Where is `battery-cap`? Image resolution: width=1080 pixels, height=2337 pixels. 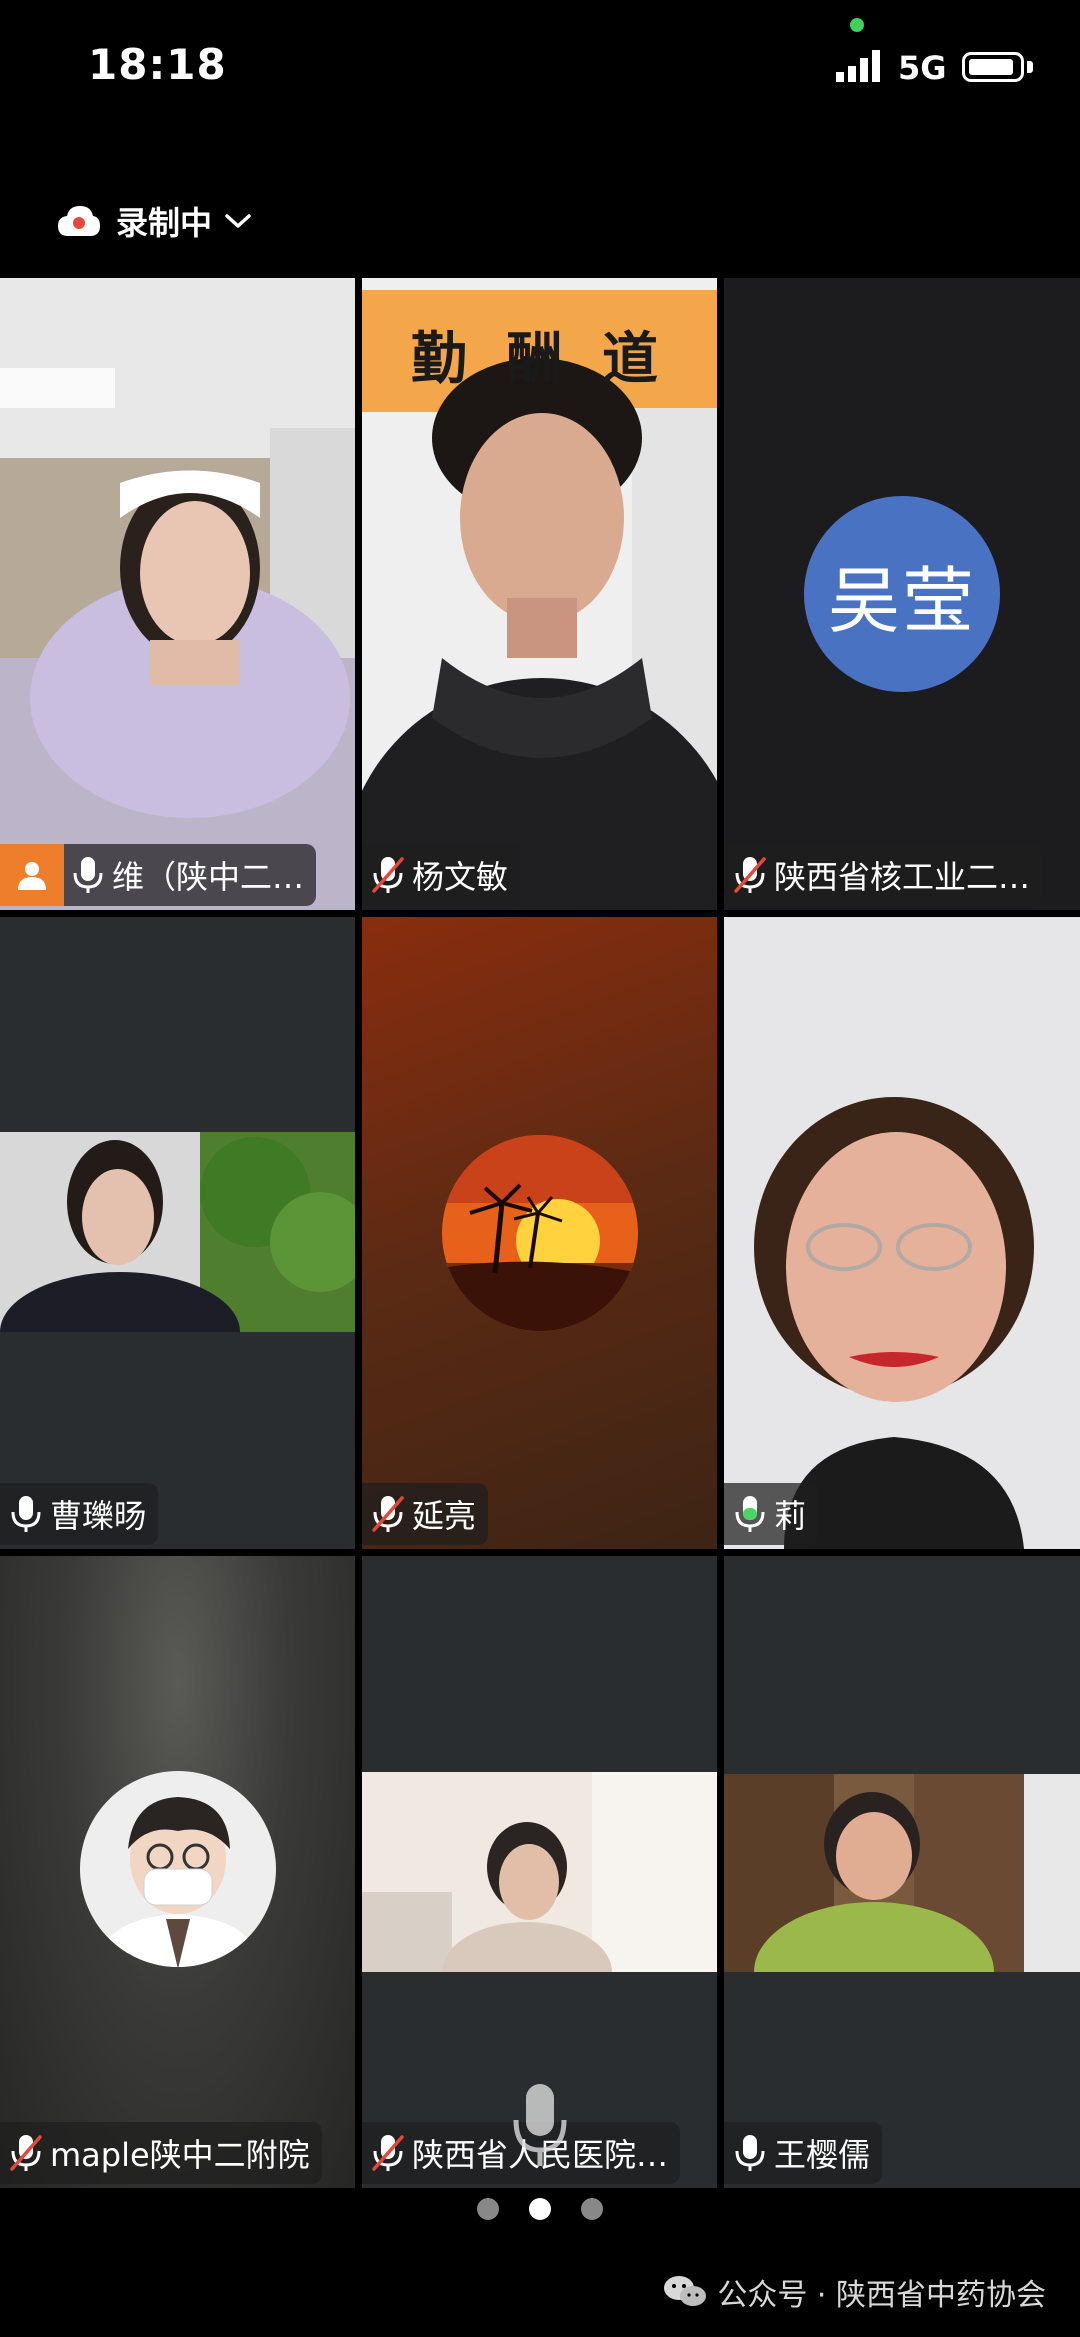
battery-cap is located at coordinates (1030, 67).